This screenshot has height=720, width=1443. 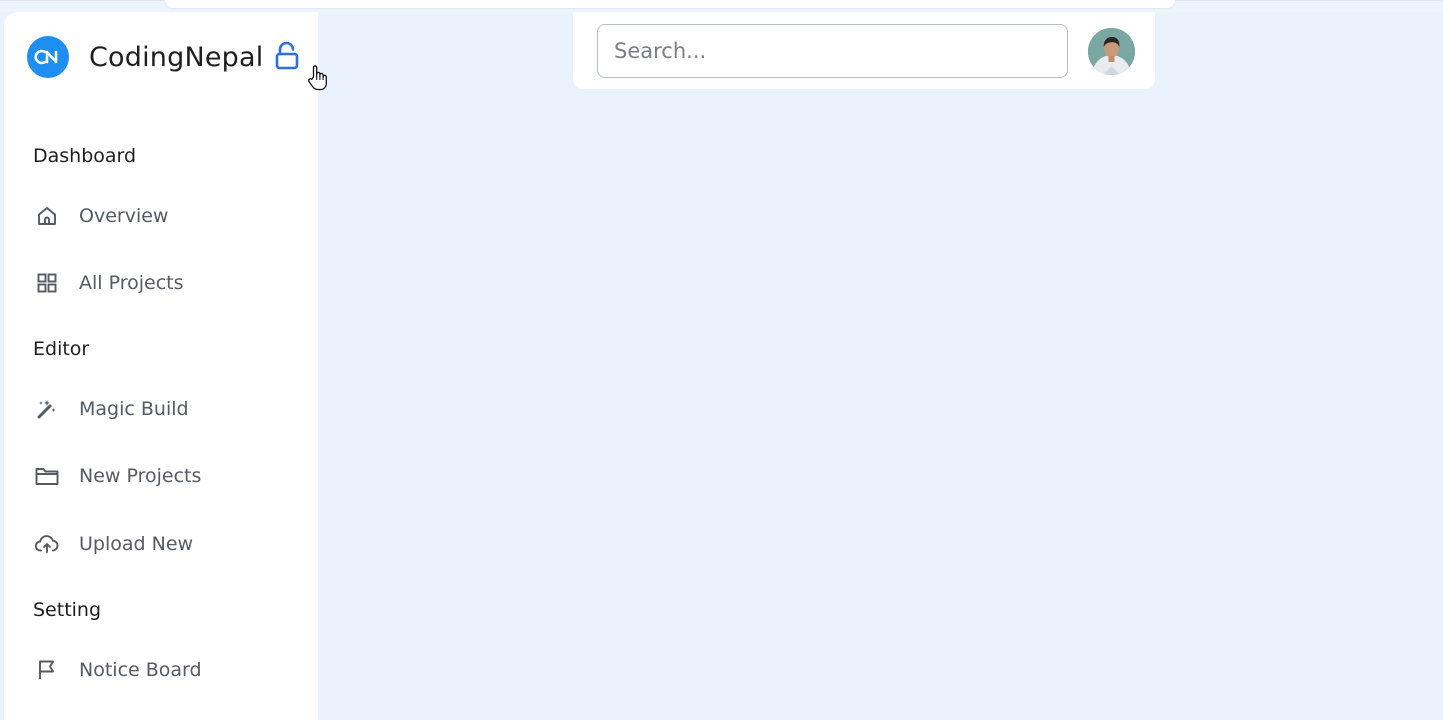 I want to click on user-avatar, so click(x=1111, y=51).